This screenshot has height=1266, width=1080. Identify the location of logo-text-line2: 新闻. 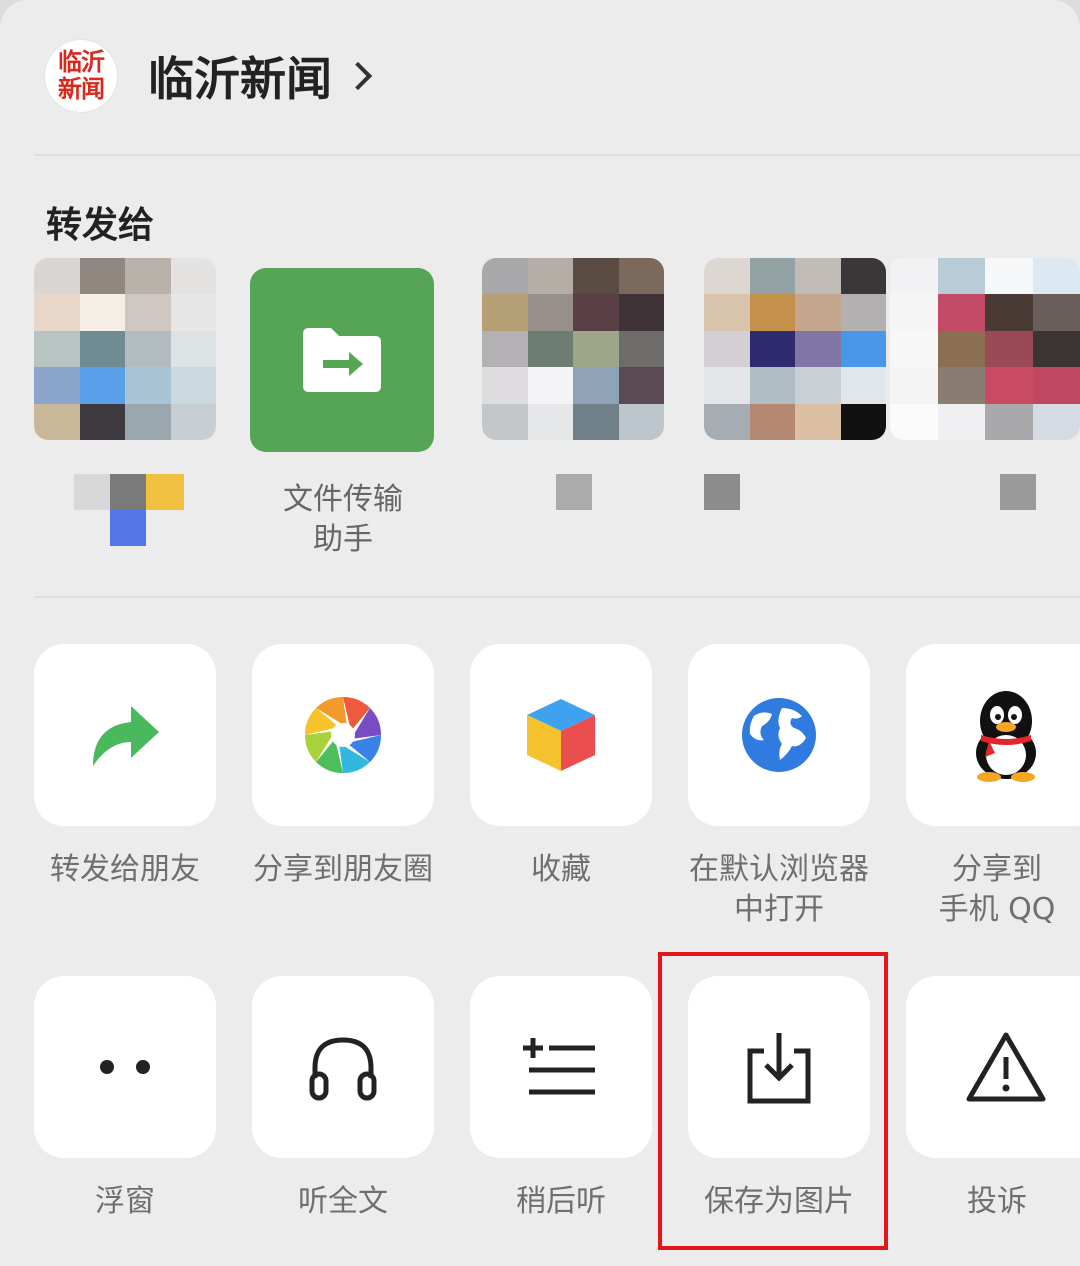
(81, 89).